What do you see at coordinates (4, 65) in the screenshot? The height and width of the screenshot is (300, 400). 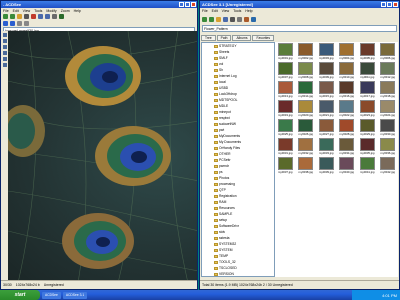 I see `eraser-tool-icon` at bounding box center [4, 65].